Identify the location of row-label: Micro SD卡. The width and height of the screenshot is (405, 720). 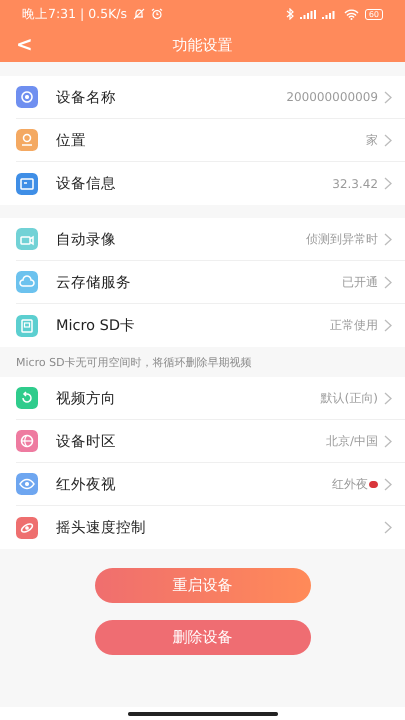
(96, 326).